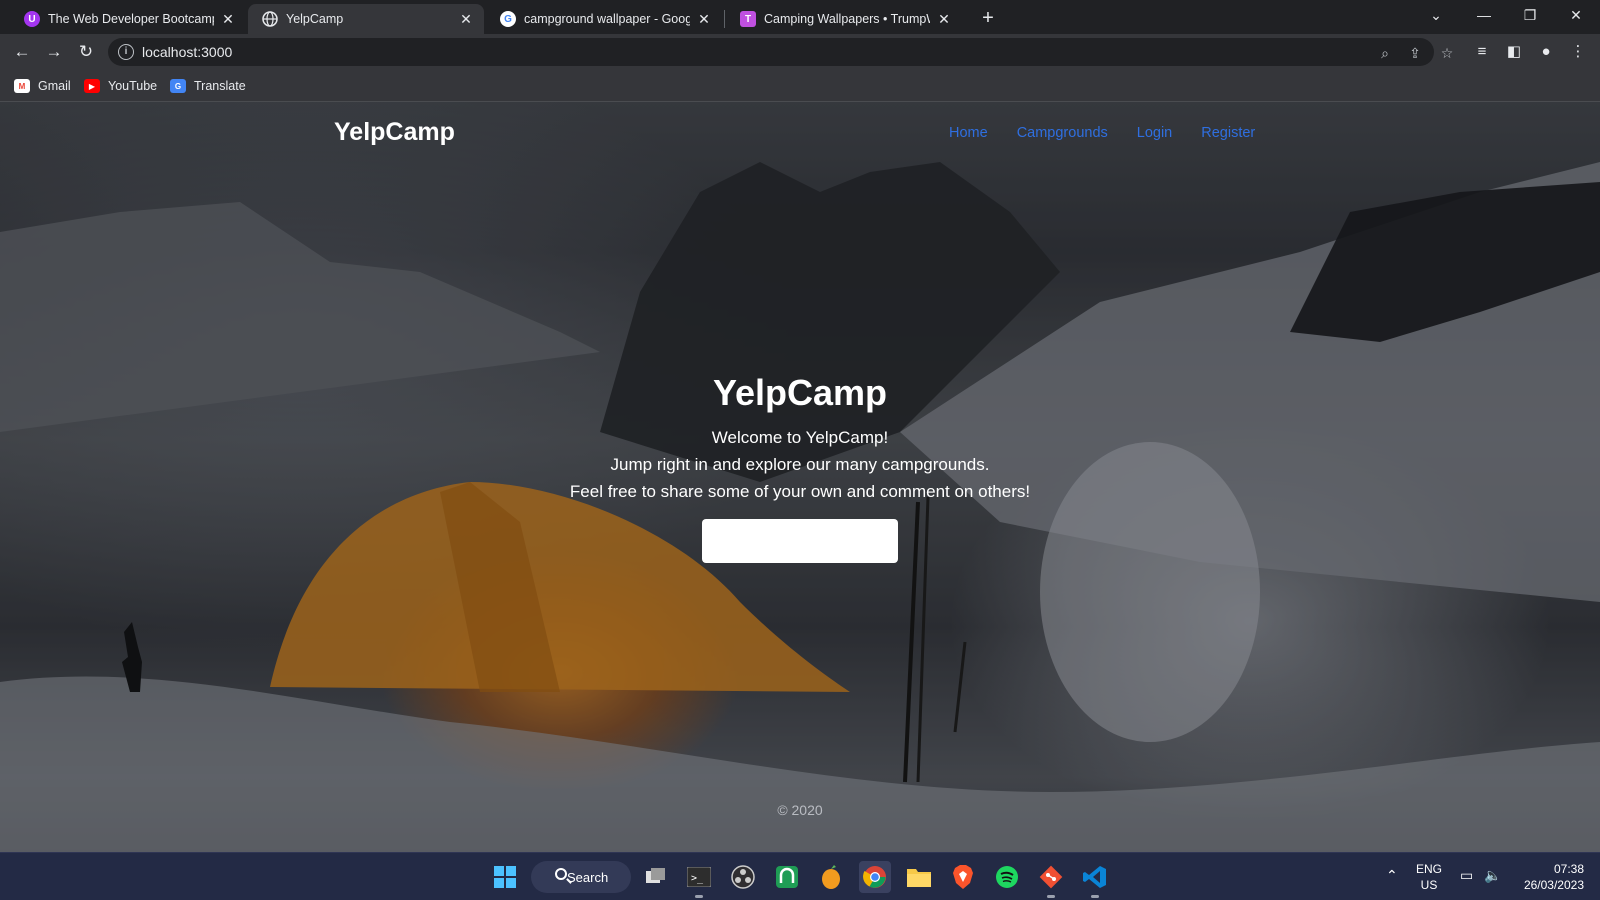 Image resolution: width=1600 pixels, height=900 pixels. I want to click on reload-button: ↻, so click(86, 52).